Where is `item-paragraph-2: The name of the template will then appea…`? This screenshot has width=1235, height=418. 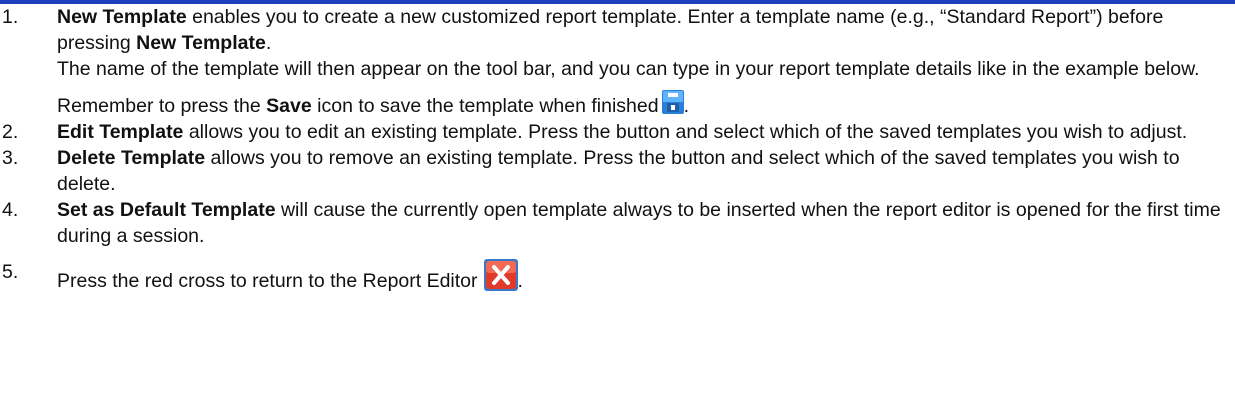
item-paragraph-2: The name of the template will then appea… is located at coordinates (628, 69).